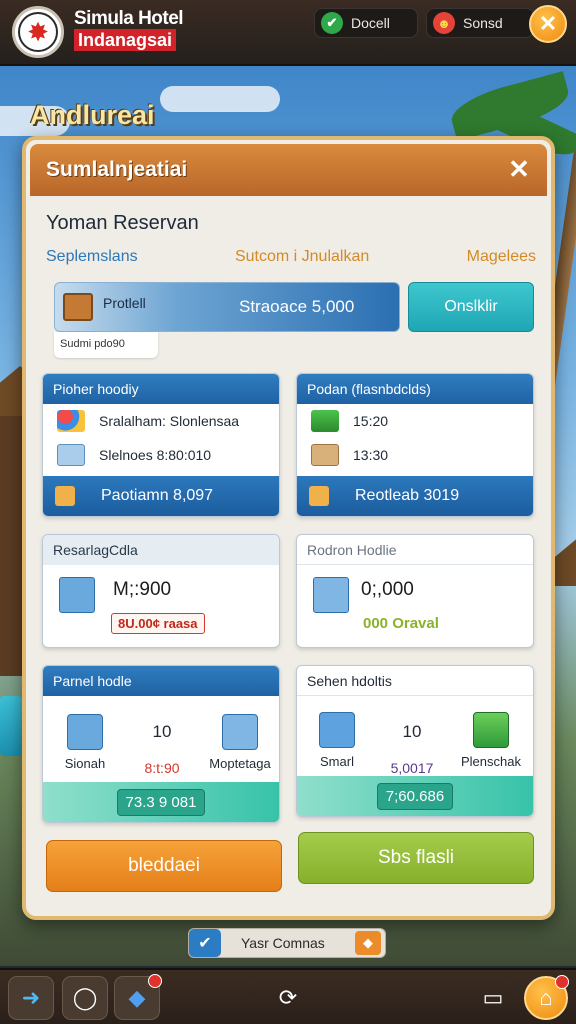 This screenshot has height=1024, width=576. What do you see at coordinates (546, 997) in the screenshot?
I see `shop-icon: ⌂` at bounding box center [546, 997].